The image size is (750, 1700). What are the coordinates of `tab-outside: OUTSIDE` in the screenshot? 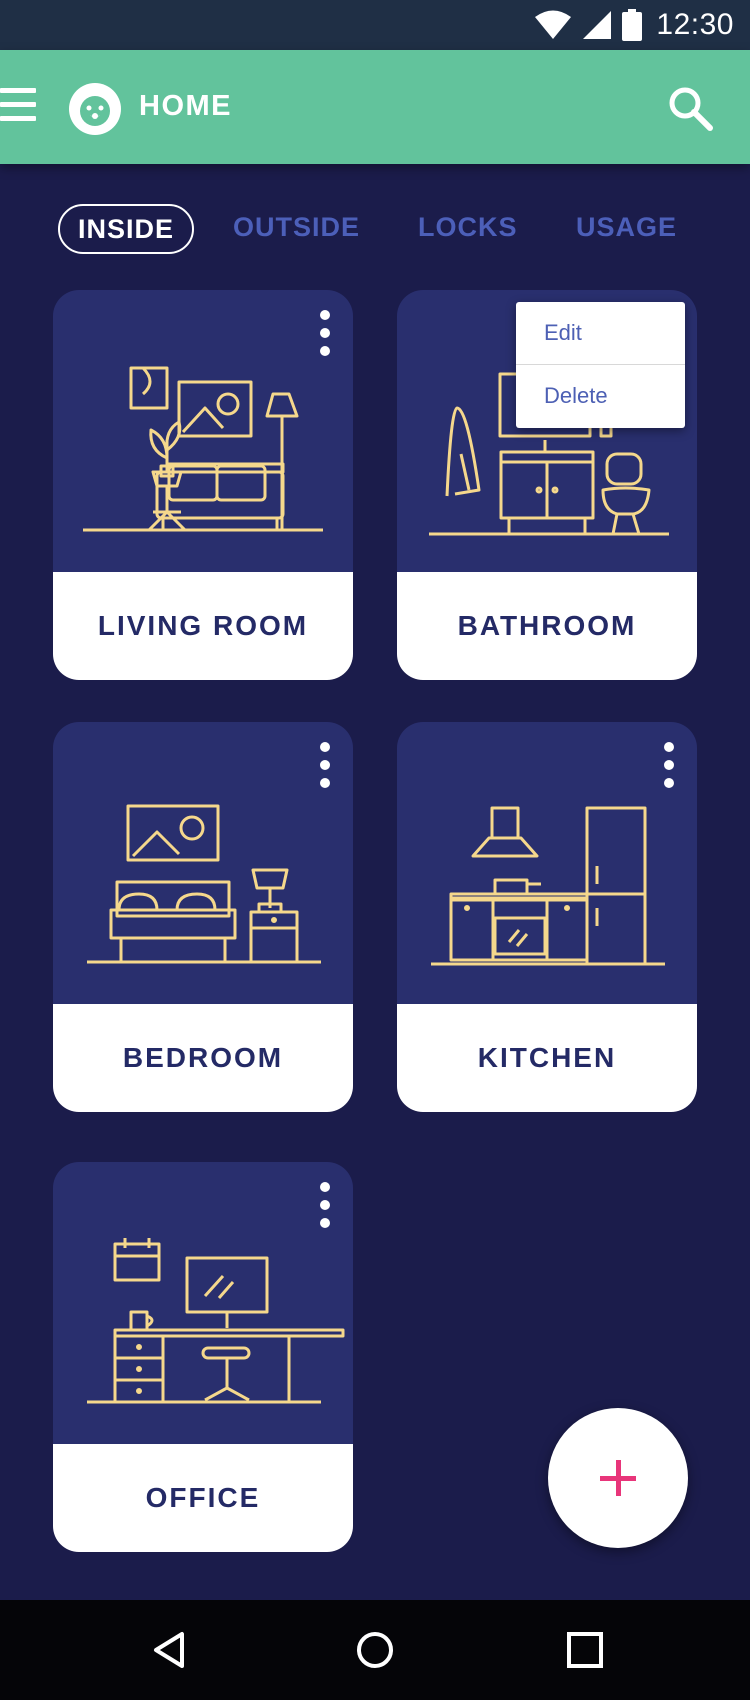 It's located at (296, 227).